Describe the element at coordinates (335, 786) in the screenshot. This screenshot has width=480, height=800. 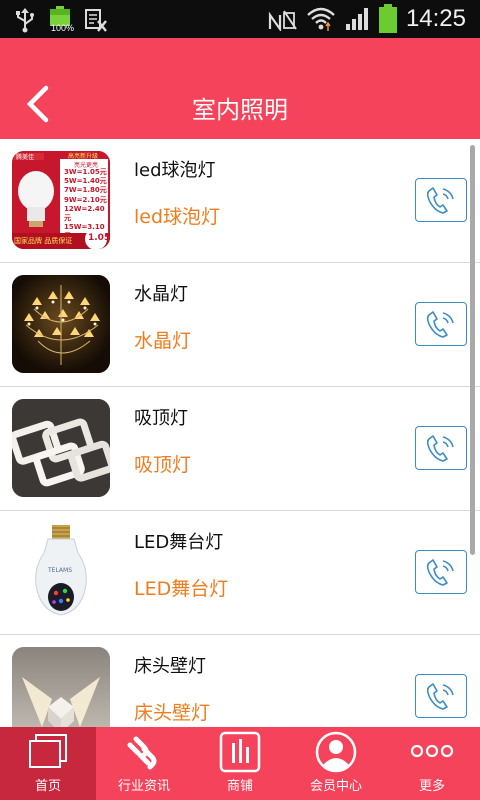
I see `tab-label: 会员中心` at that location.